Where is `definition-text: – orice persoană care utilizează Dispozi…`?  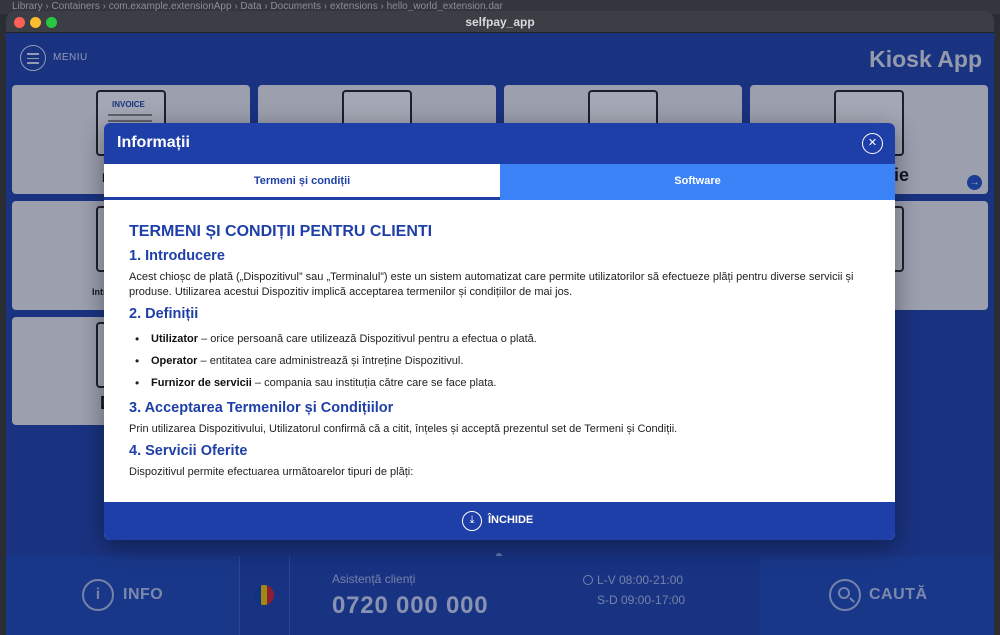 definition-text: – orice persoană care utilizează Dispozi… is located at coordinates (367, 339).